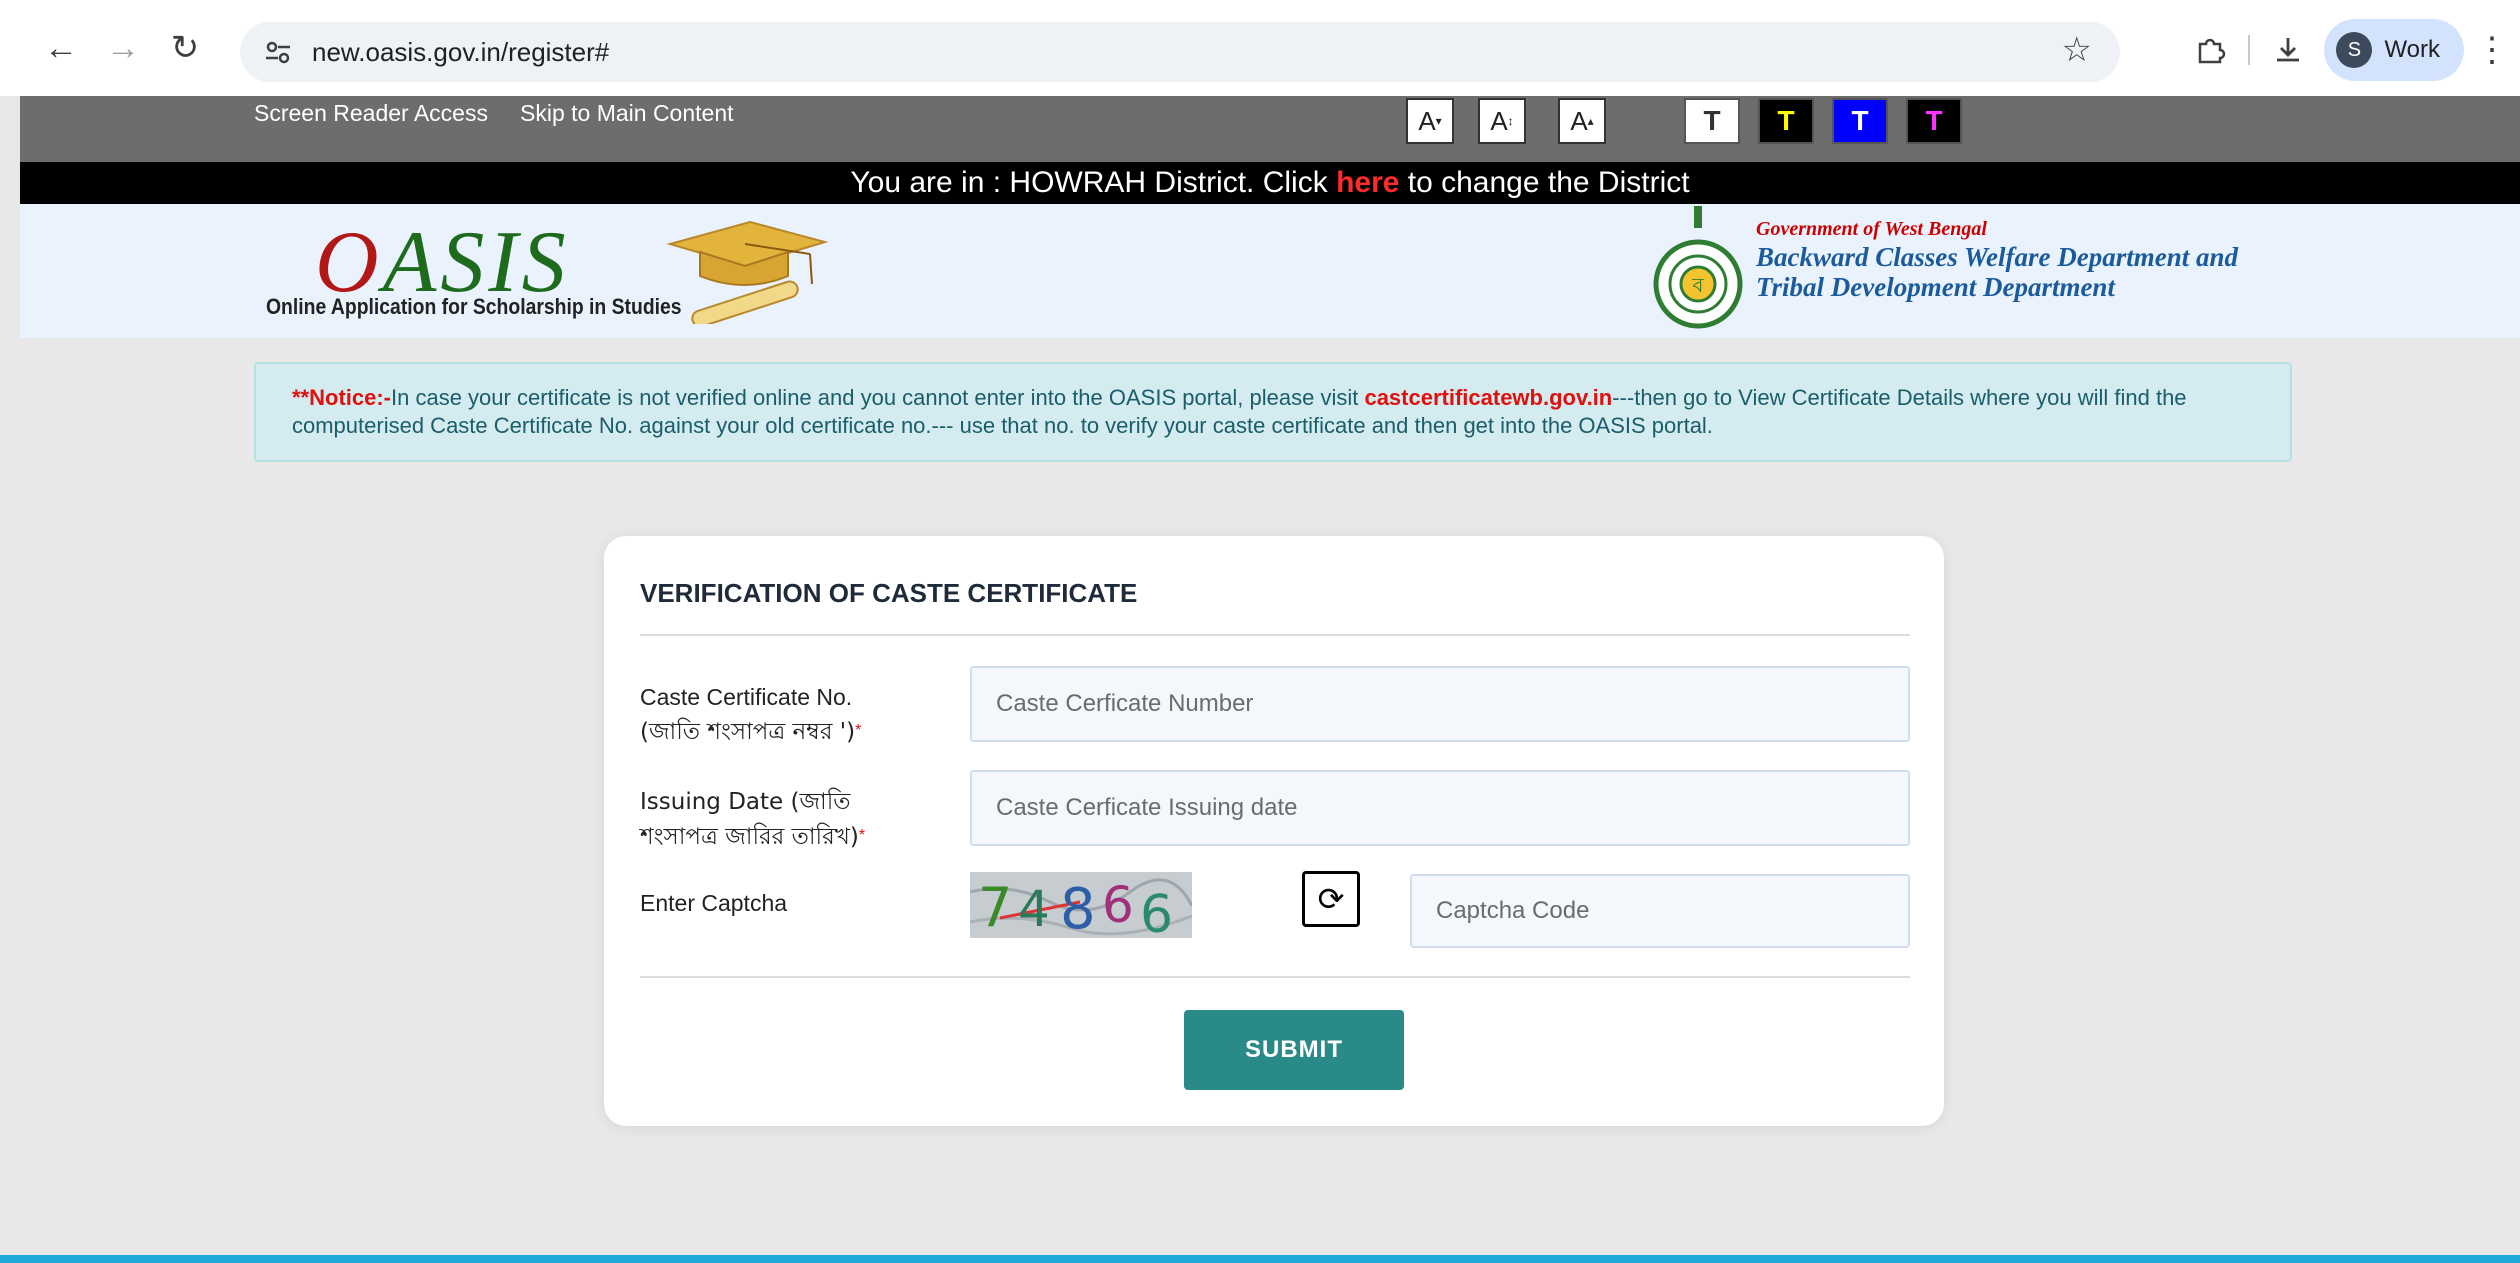 This screenshot has height=1263, width=2520. I want to click on back-icon: ←, so click(61, 48).